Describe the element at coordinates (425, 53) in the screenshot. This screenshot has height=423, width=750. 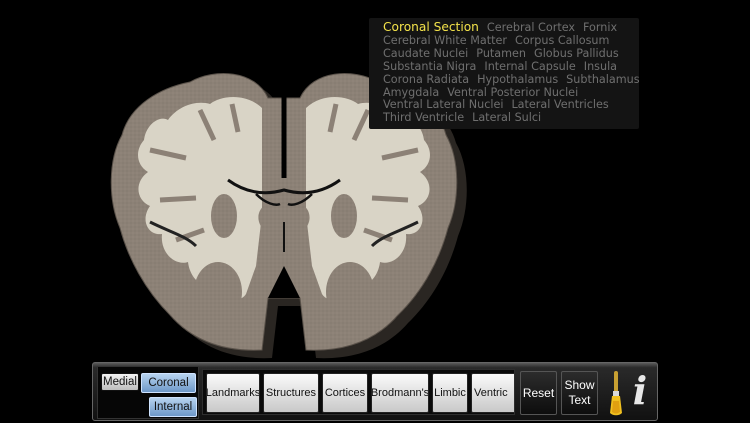
I see `legend-item: Caudate Nuclei` at that location.